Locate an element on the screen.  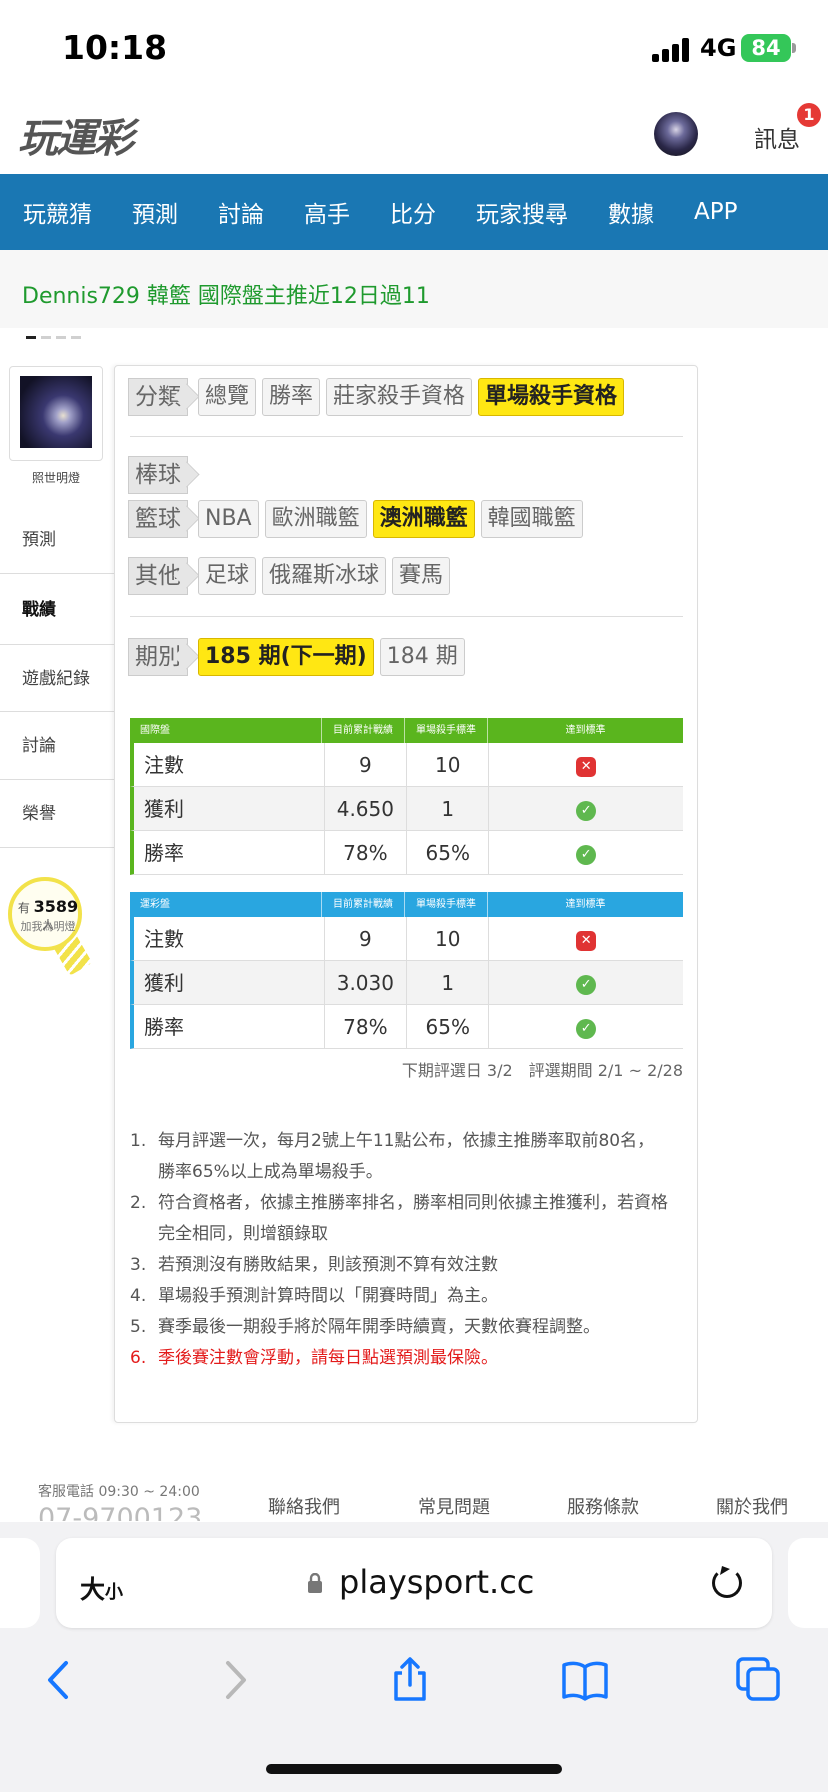
share-icon is located at coordinates (410, 1680).